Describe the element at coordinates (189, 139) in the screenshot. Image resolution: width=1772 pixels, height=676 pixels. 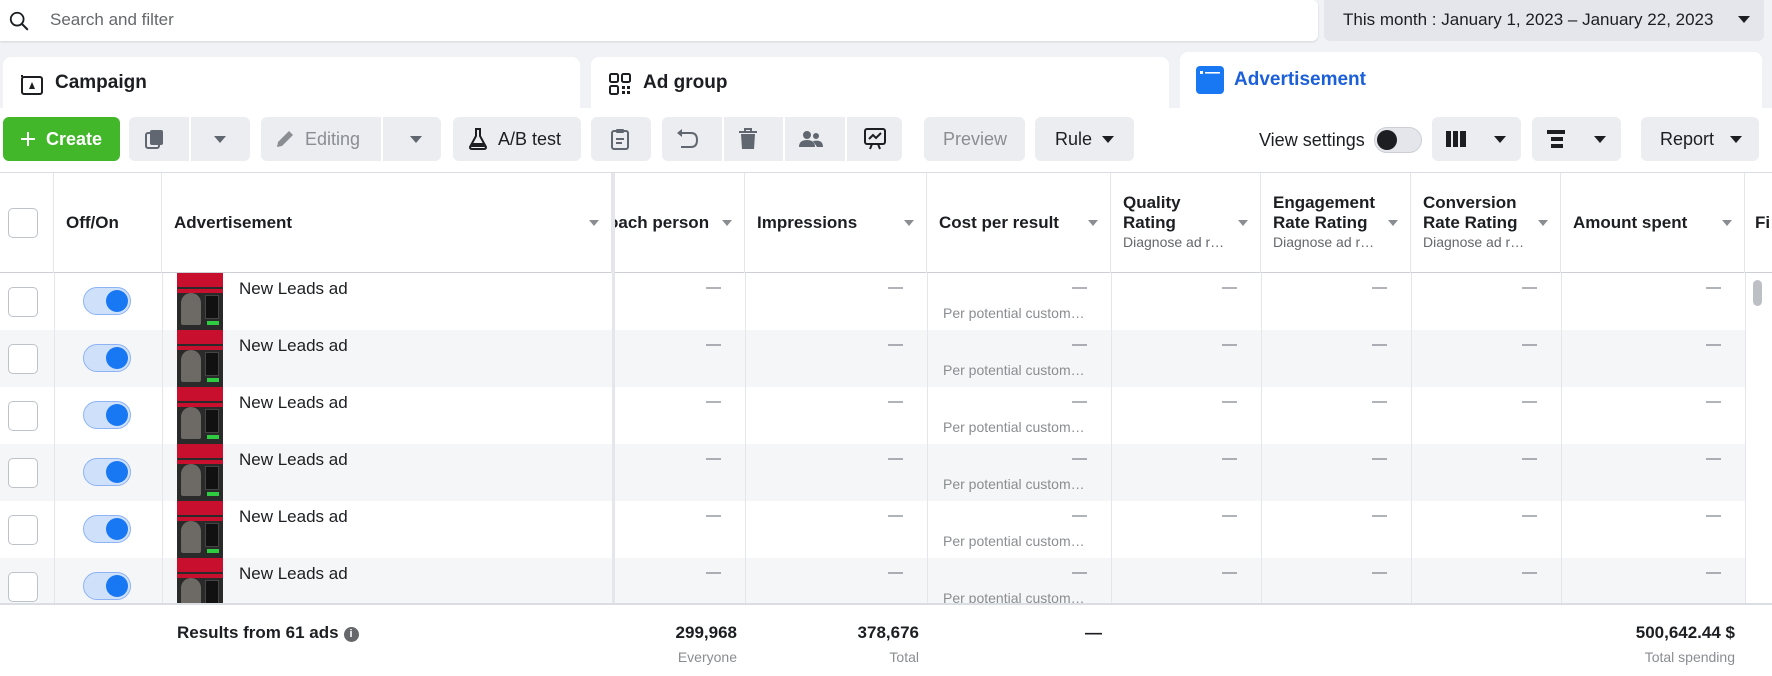
I see `duplicate-button` at that location.